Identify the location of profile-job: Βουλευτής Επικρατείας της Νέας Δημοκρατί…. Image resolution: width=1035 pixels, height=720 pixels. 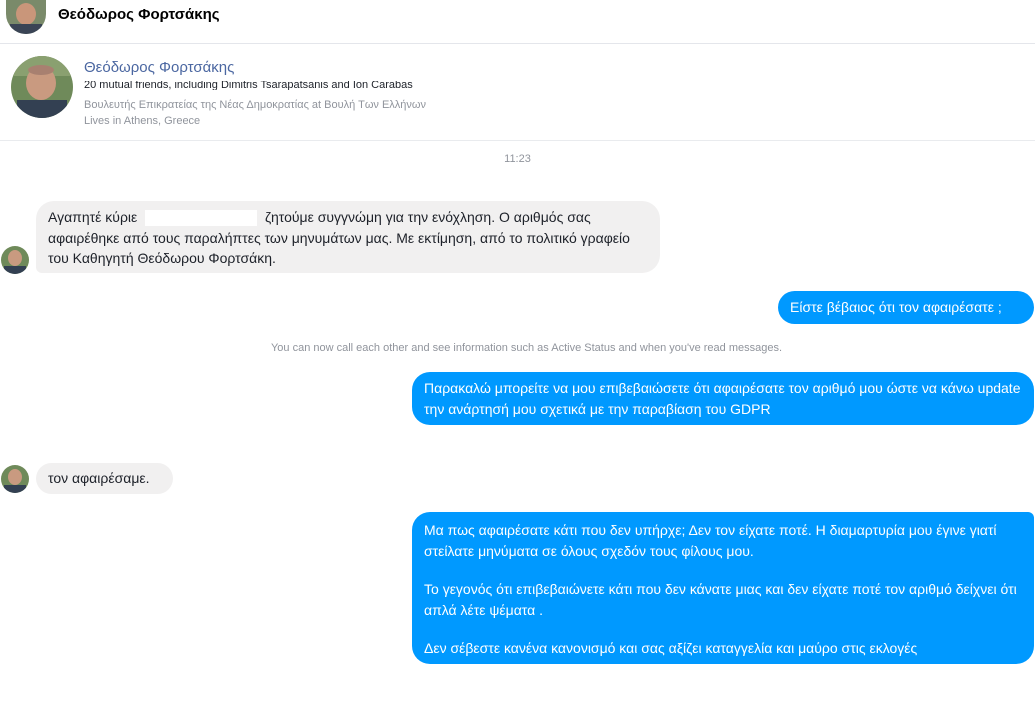
(255, 105).